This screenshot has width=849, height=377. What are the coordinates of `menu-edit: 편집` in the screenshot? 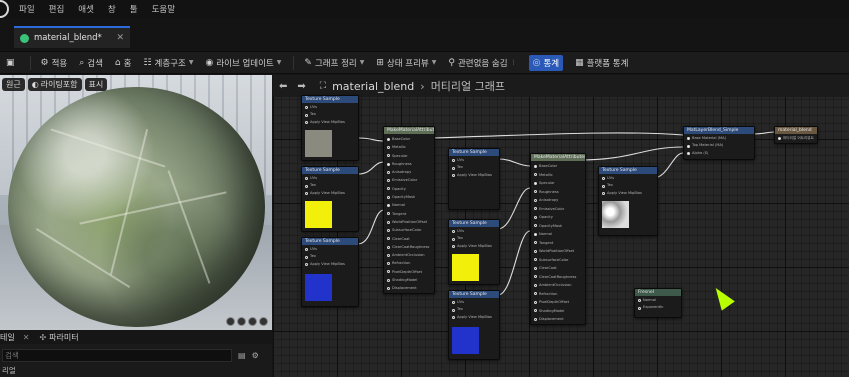 It's located at (57, 9).